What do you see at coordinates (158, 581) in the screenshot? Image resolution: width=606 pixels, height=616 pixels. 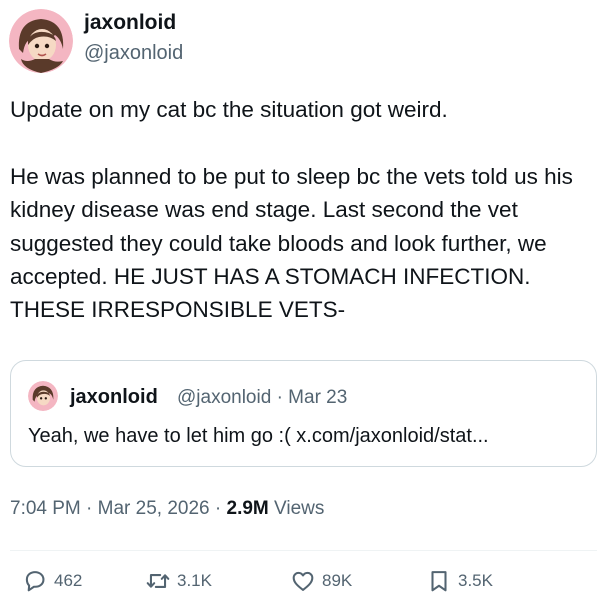 I see `retweet-icon` at bounding box center [158, 581].